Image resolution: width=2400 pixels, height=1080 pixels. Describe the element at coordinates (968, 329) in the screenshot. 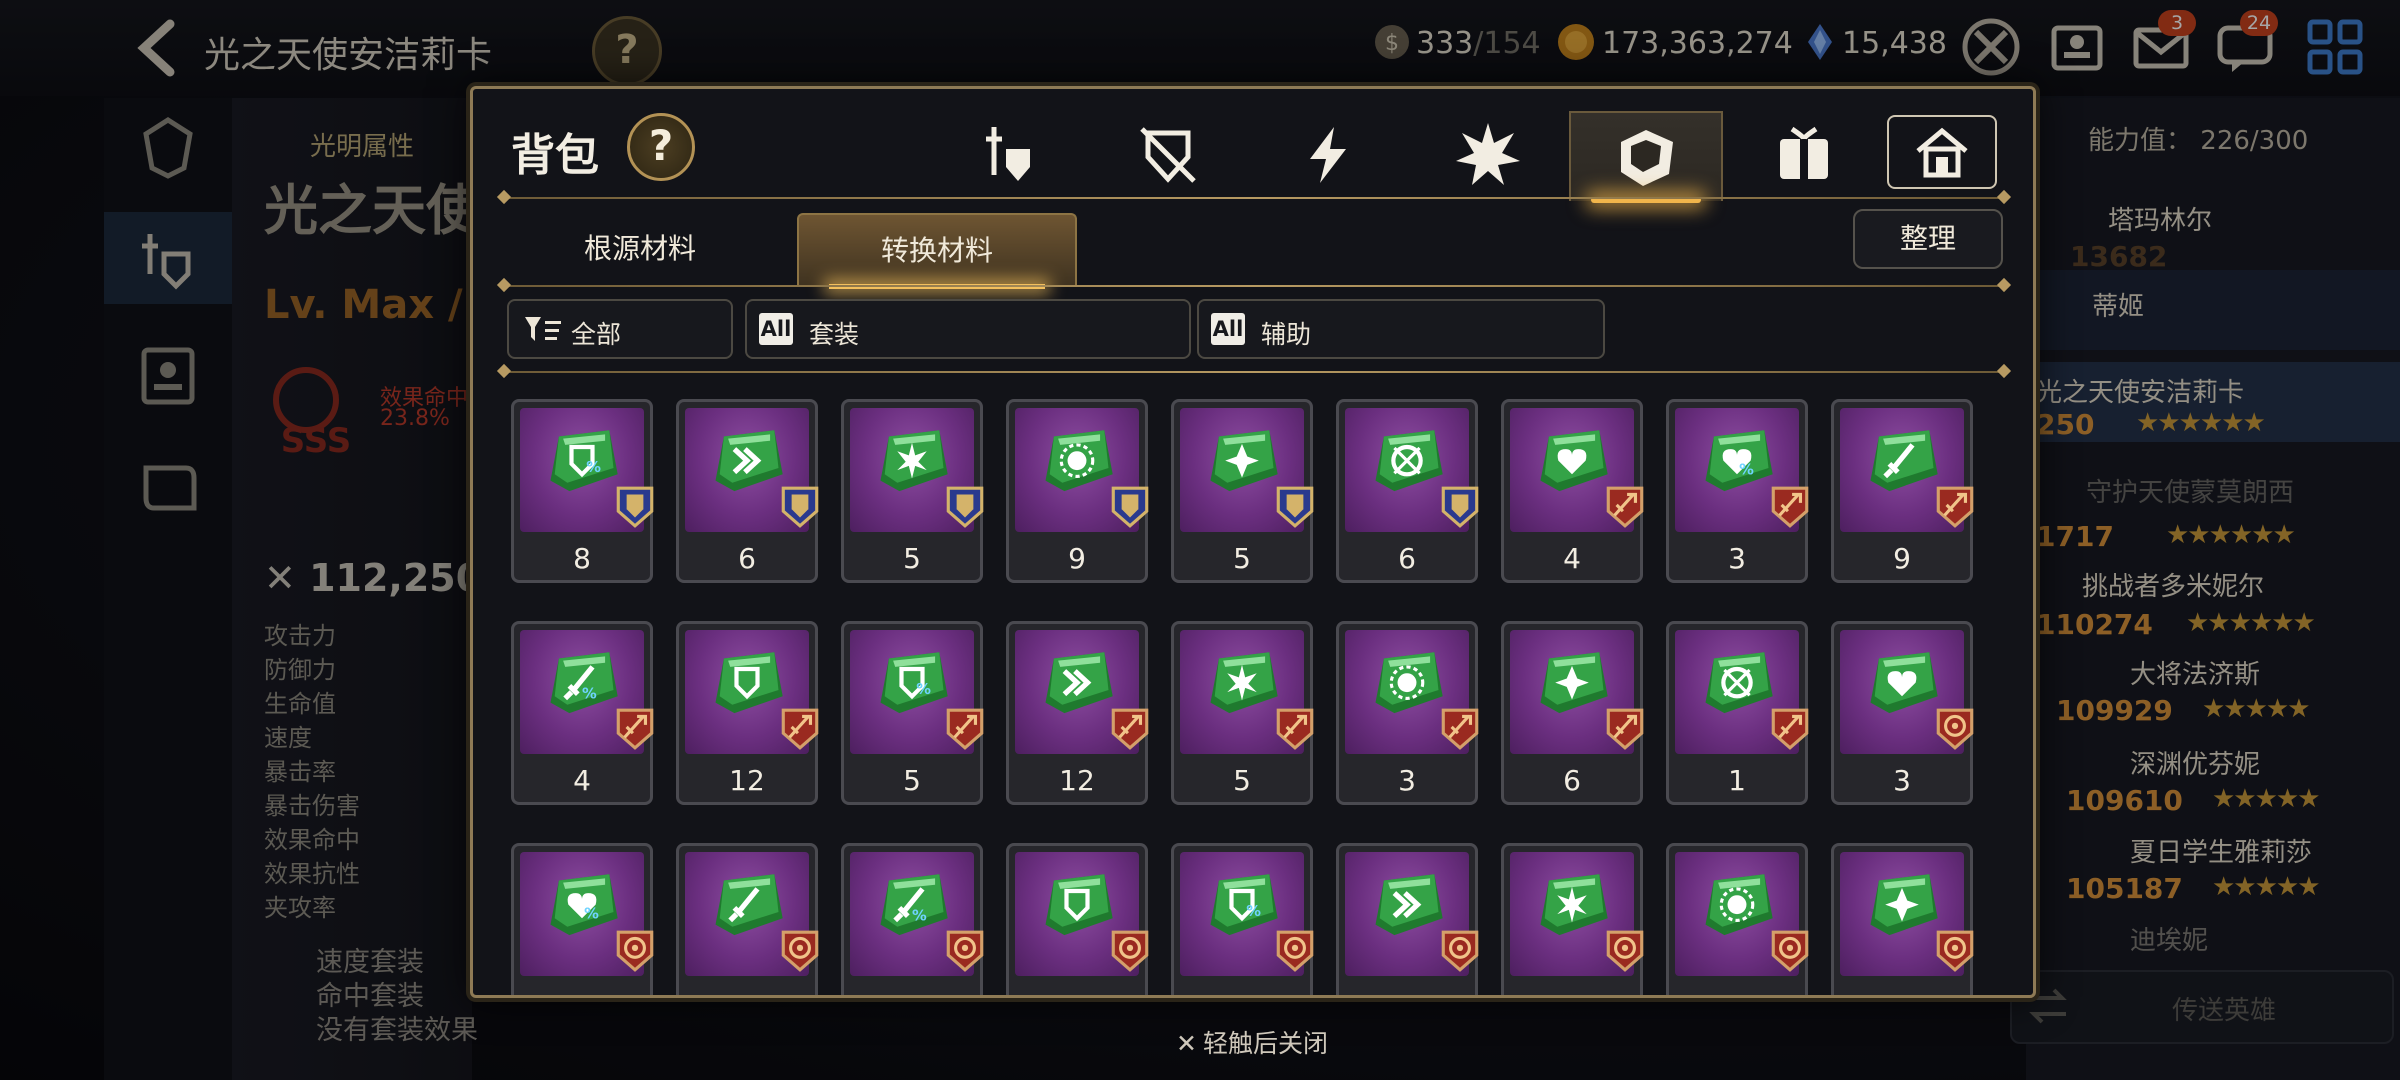

I see `filter-set-dropdown: All 套装` at that location.